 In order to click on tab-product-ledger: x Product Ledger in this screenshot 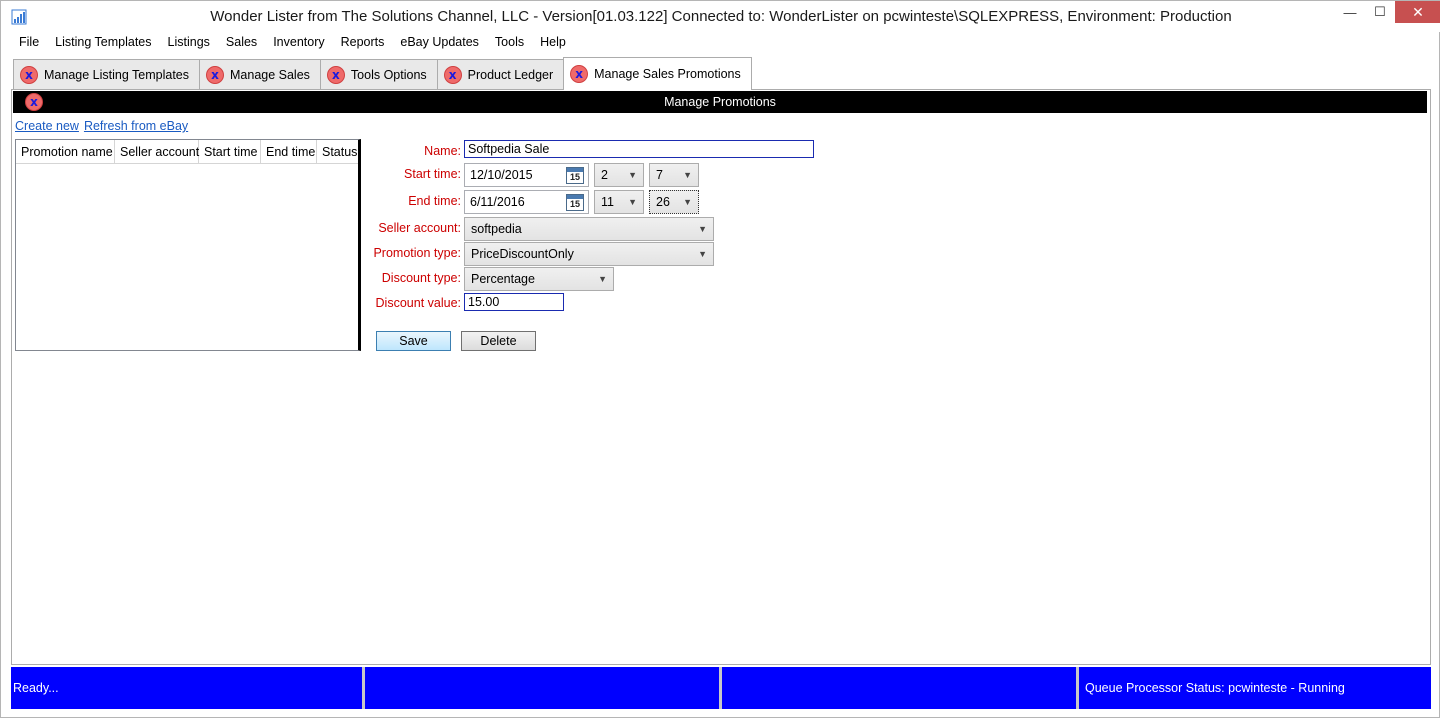, I will do `click(500, 74)`.